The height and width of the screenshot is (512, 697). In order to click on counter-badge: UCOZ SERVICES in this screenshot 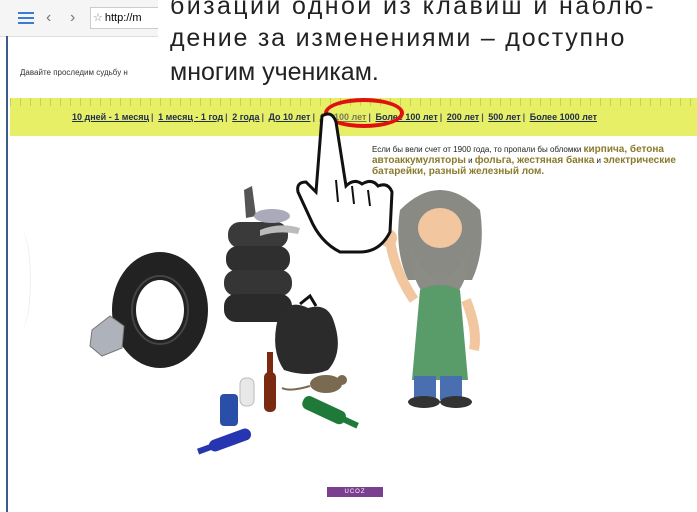, I will do `click(355, 496)`.